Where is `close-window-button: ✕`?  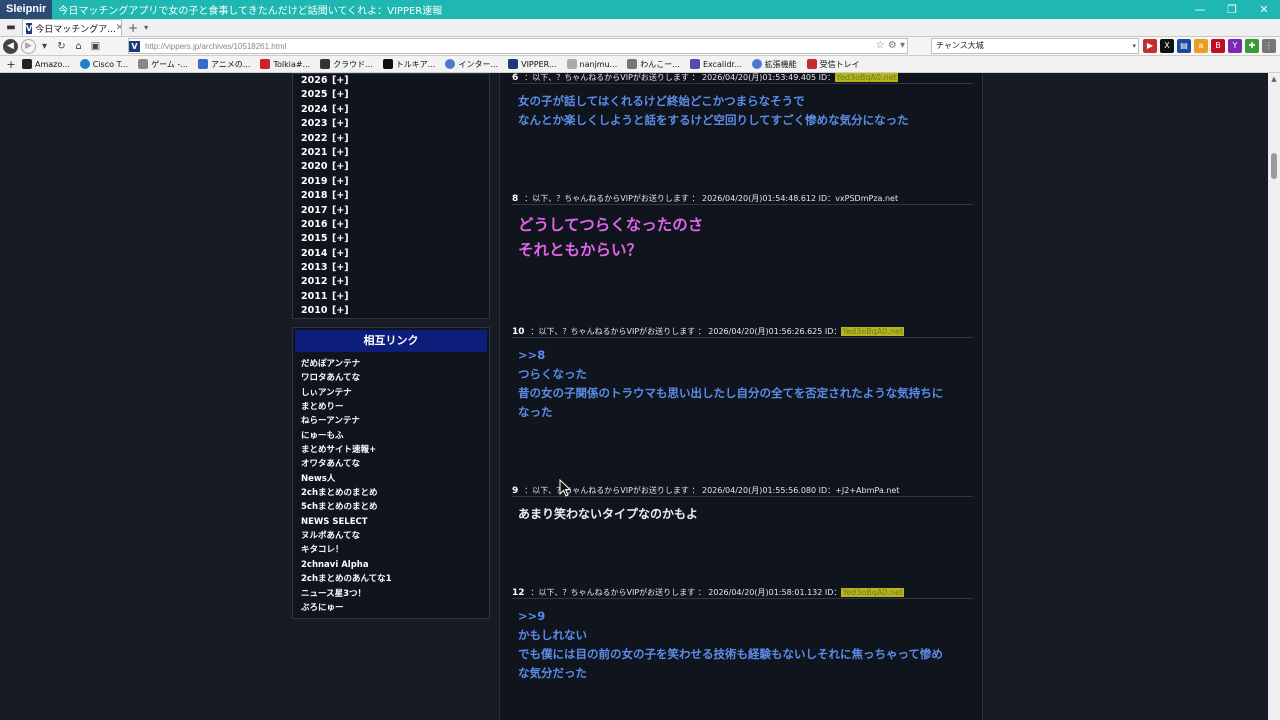
close-window-button: ✕ is located at coordinates (1264, 9).